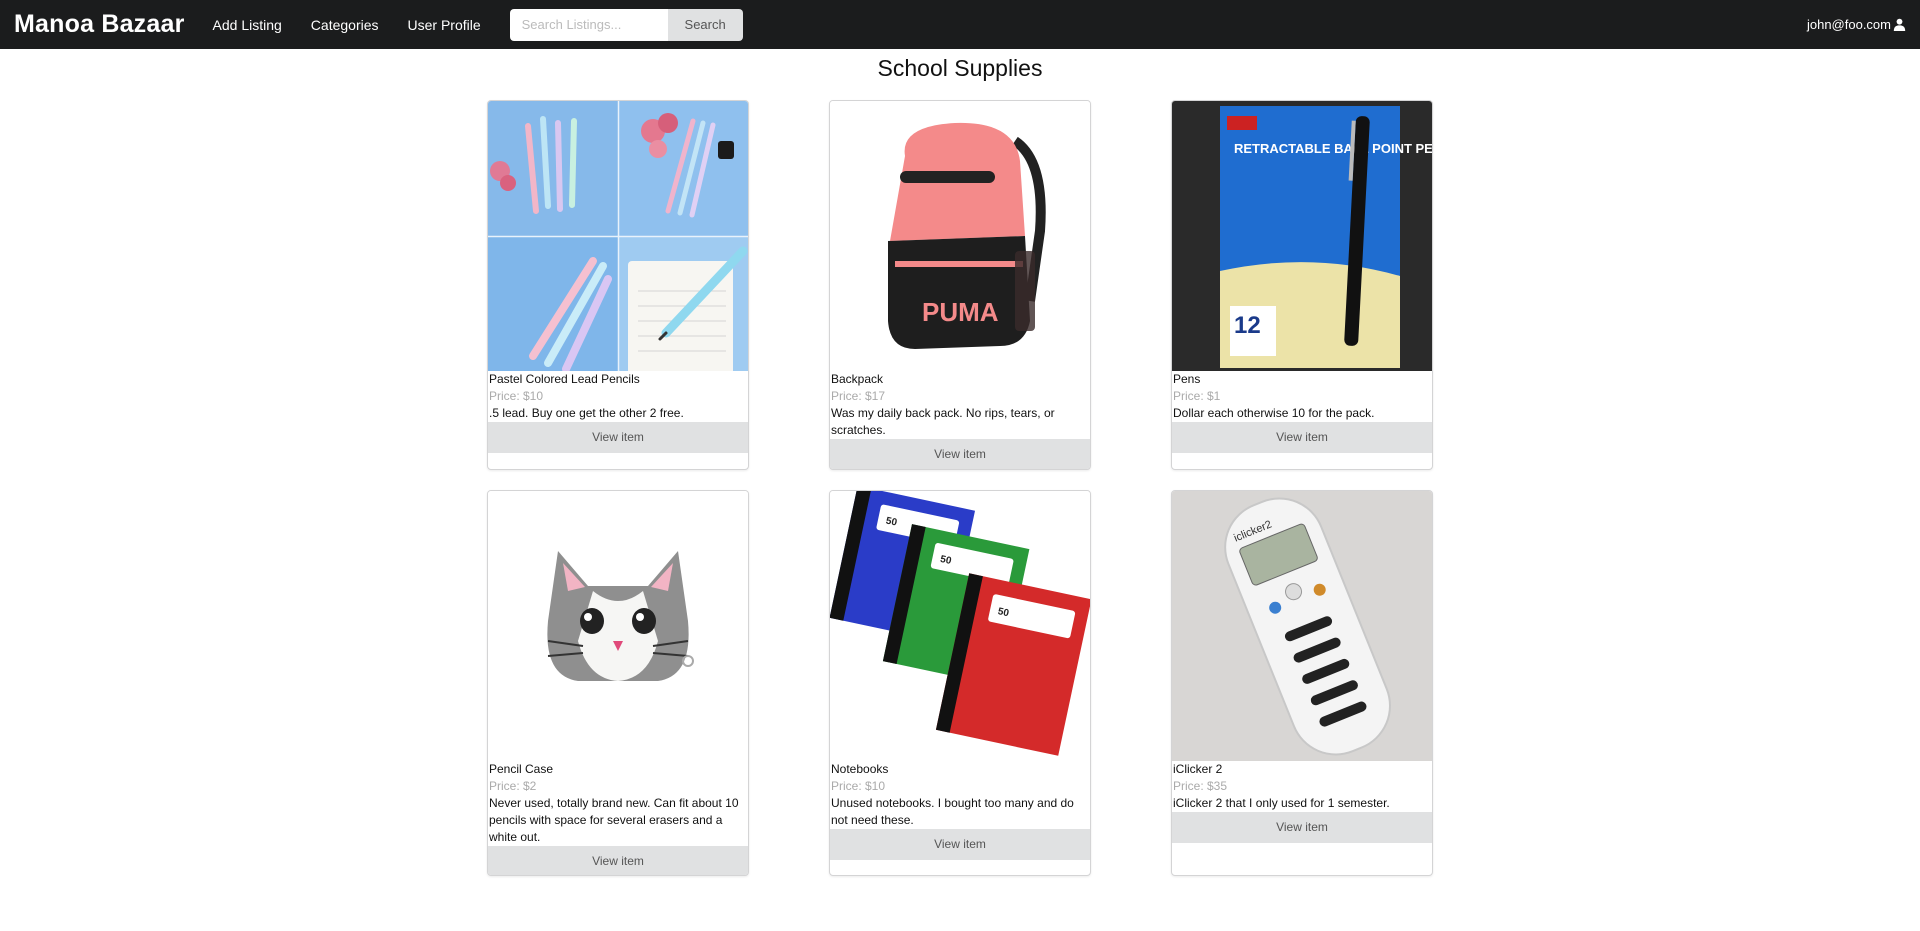  Describe the element at coordinates (858, 396) in the screenshot. I see `listing-price: Price: $17` at that location.